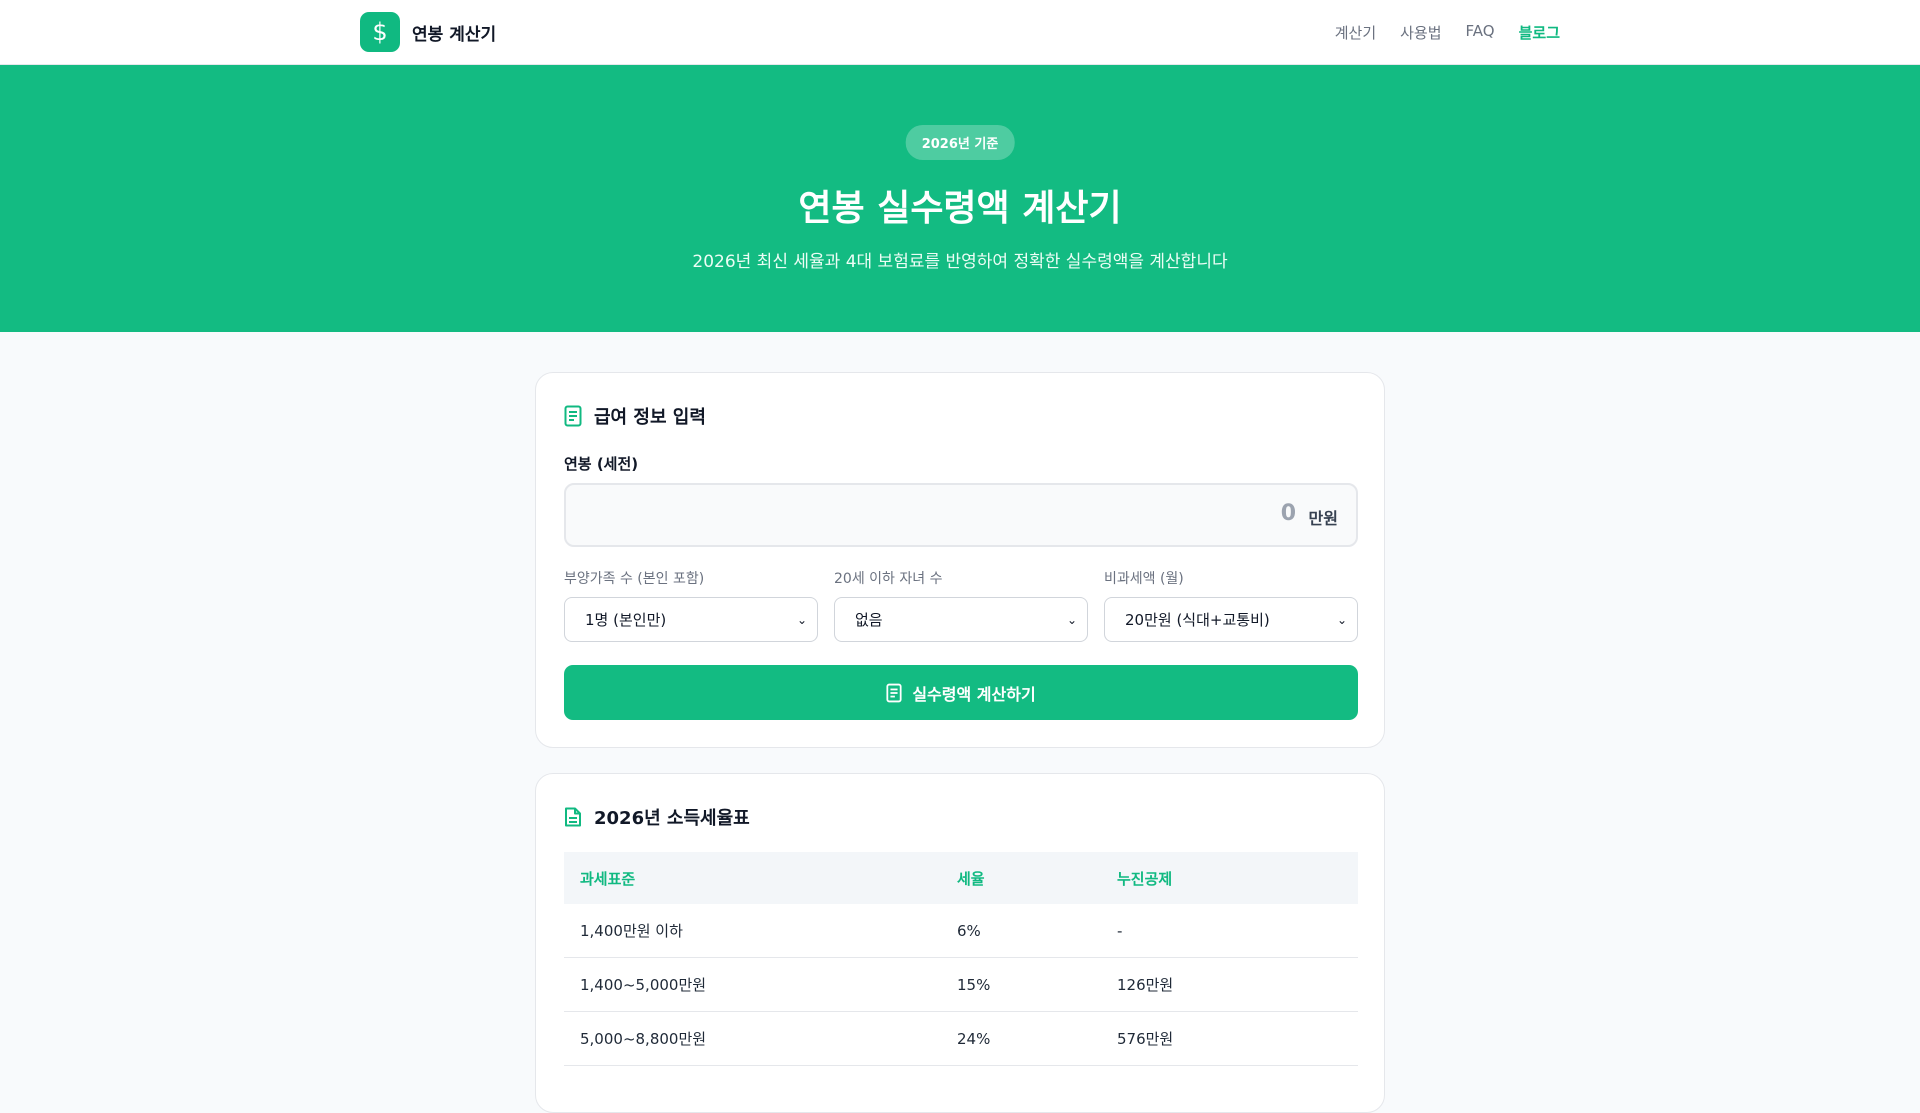 This screenshot has width=1920, height=1113. What do you see at coordinates (752, 984) in the screenshot?
I see `table-cell: 1,400~5,000만원` at bounding box center [752, 984].